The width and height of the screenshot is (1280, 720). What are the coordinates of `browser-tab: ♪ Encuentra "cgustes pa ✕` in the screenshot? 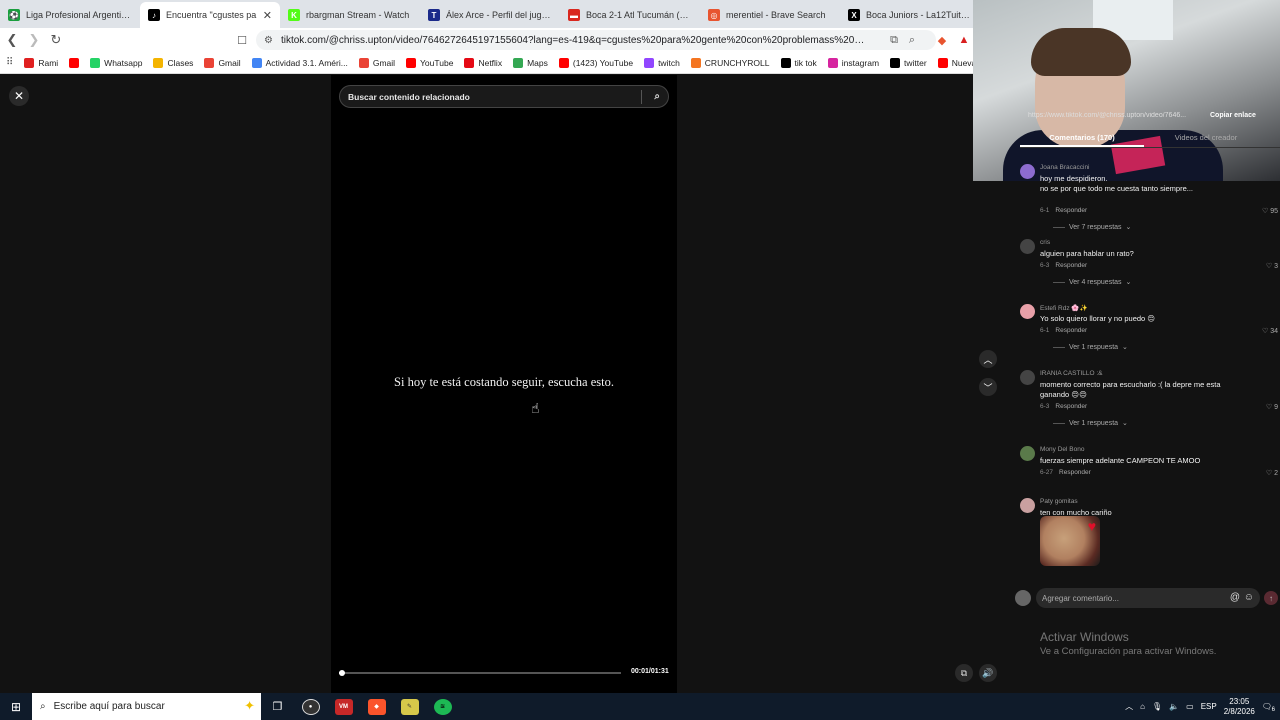 It's located at (210, 15).